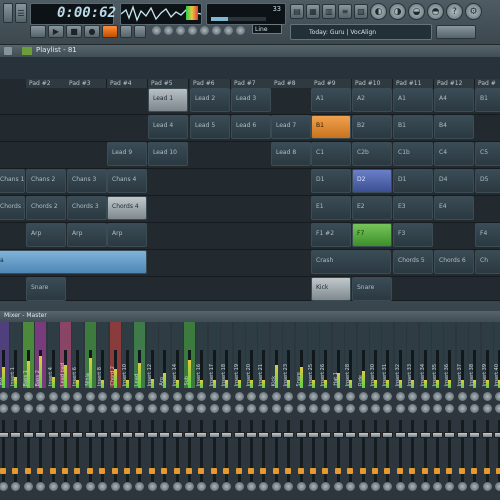 This screenshot has width=500, height=500. What do you see at coordinates (250, 101) in the screenshot?
I see `track-row: Lead 1 Lead 2 Lead 3 A1 A2 A1 A4 B1` at bounding box center [250, 101].